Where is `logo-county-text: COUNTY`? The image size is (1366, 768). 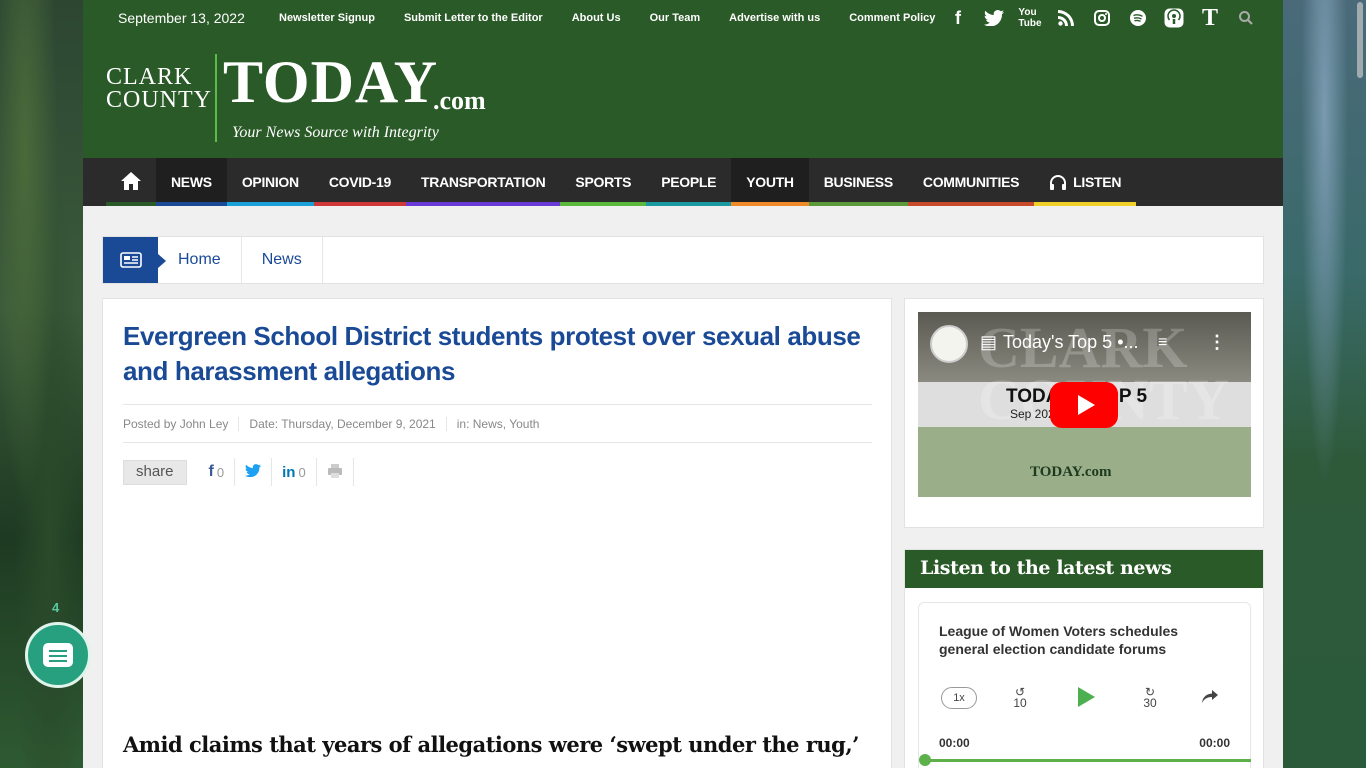
logo-county-text: COUNTY is located at coordinates (159, 100).